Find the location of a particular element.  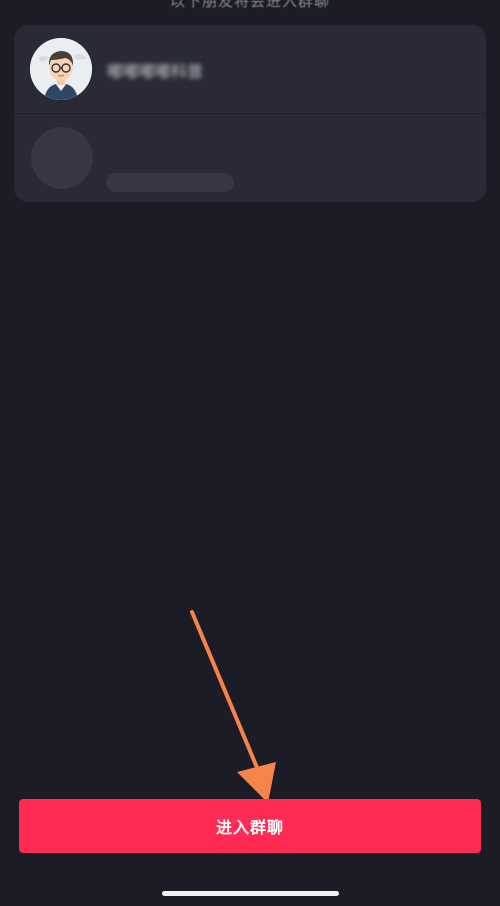

header-hint: 以下朋友将会进入群聊 is located at coordinates (249, 5).